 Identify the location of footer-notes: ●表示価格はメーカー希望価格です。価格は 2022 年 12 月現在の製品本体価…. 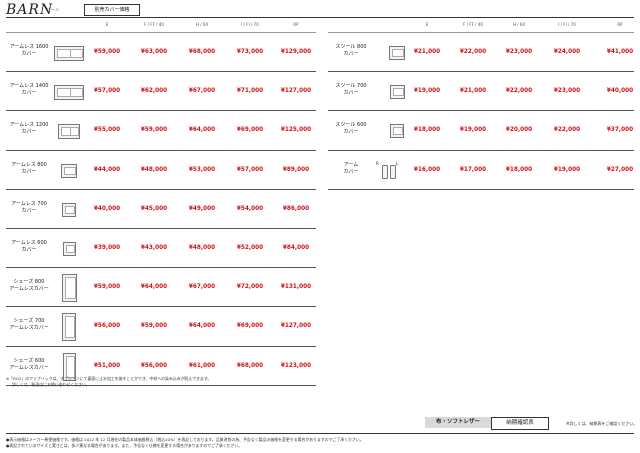
(185, 443).